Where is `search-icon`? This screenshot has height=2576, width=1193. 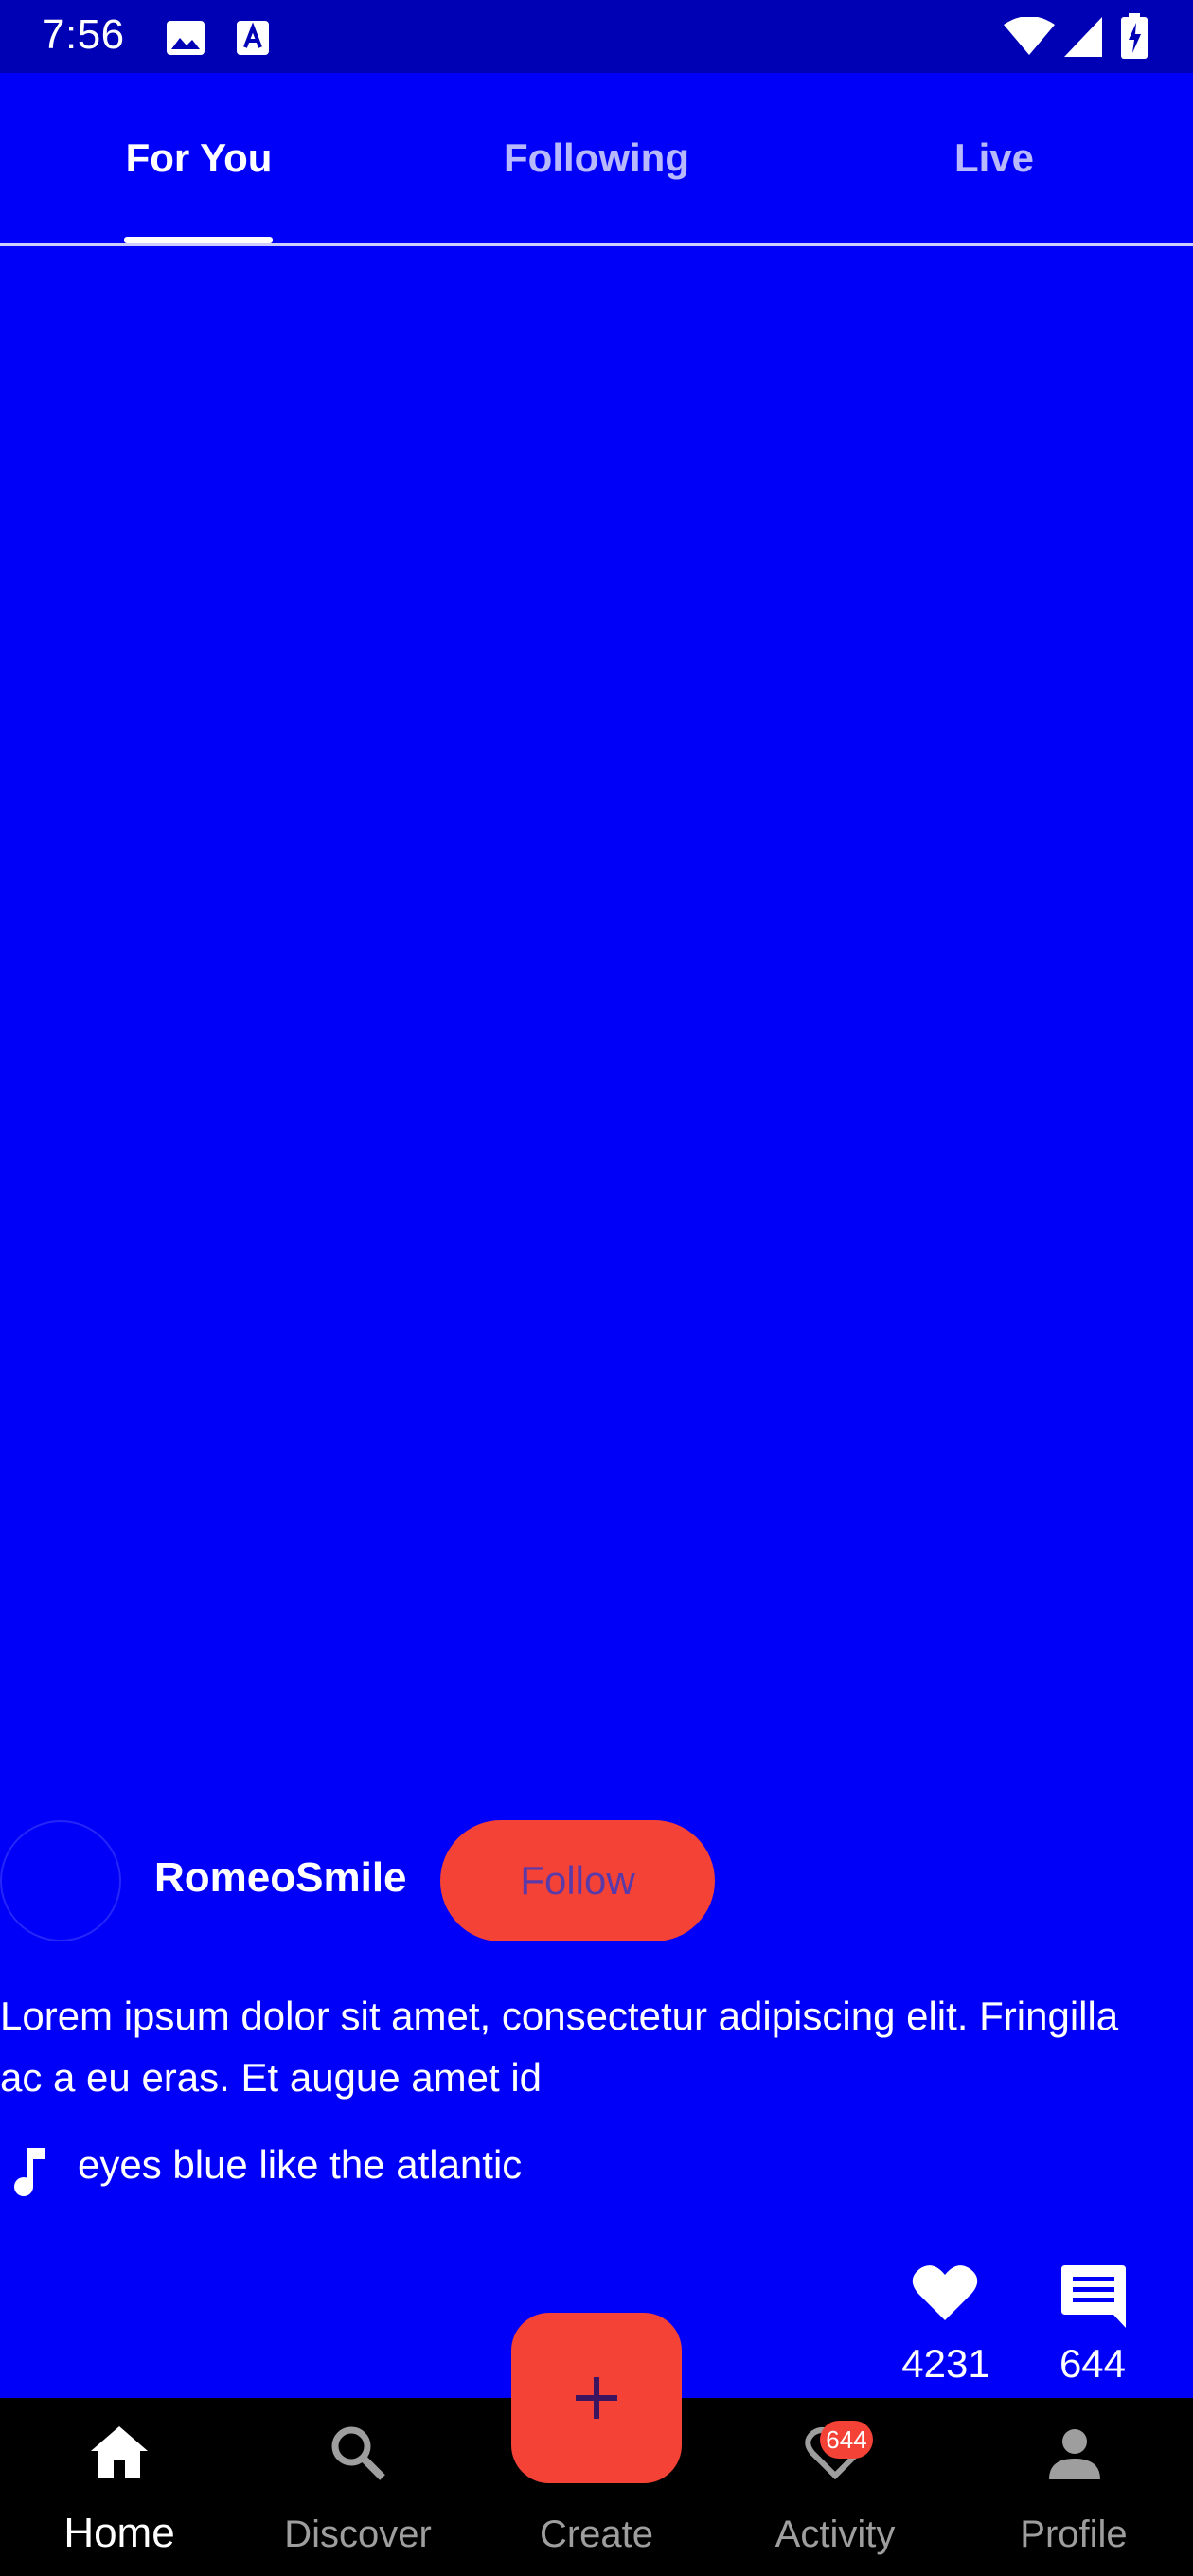 search-icon is located at coordinates (358, 2453).